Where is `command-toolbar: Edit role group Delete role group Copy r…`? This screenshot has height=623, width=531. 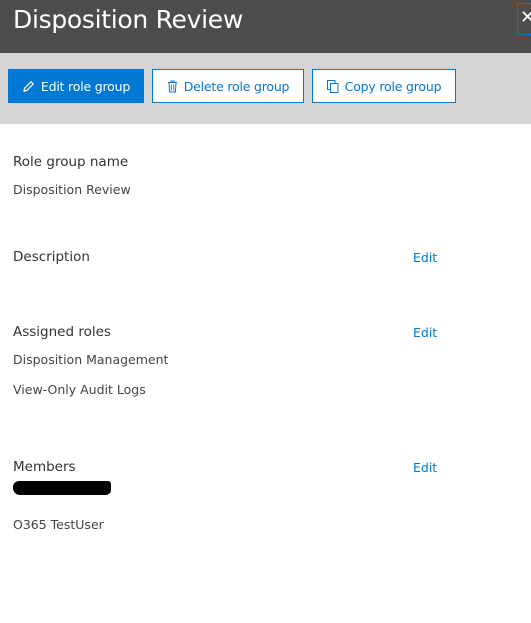
command-toolbar: Edit role group Delete role group Copy r… is located at coordinates (265, 88).